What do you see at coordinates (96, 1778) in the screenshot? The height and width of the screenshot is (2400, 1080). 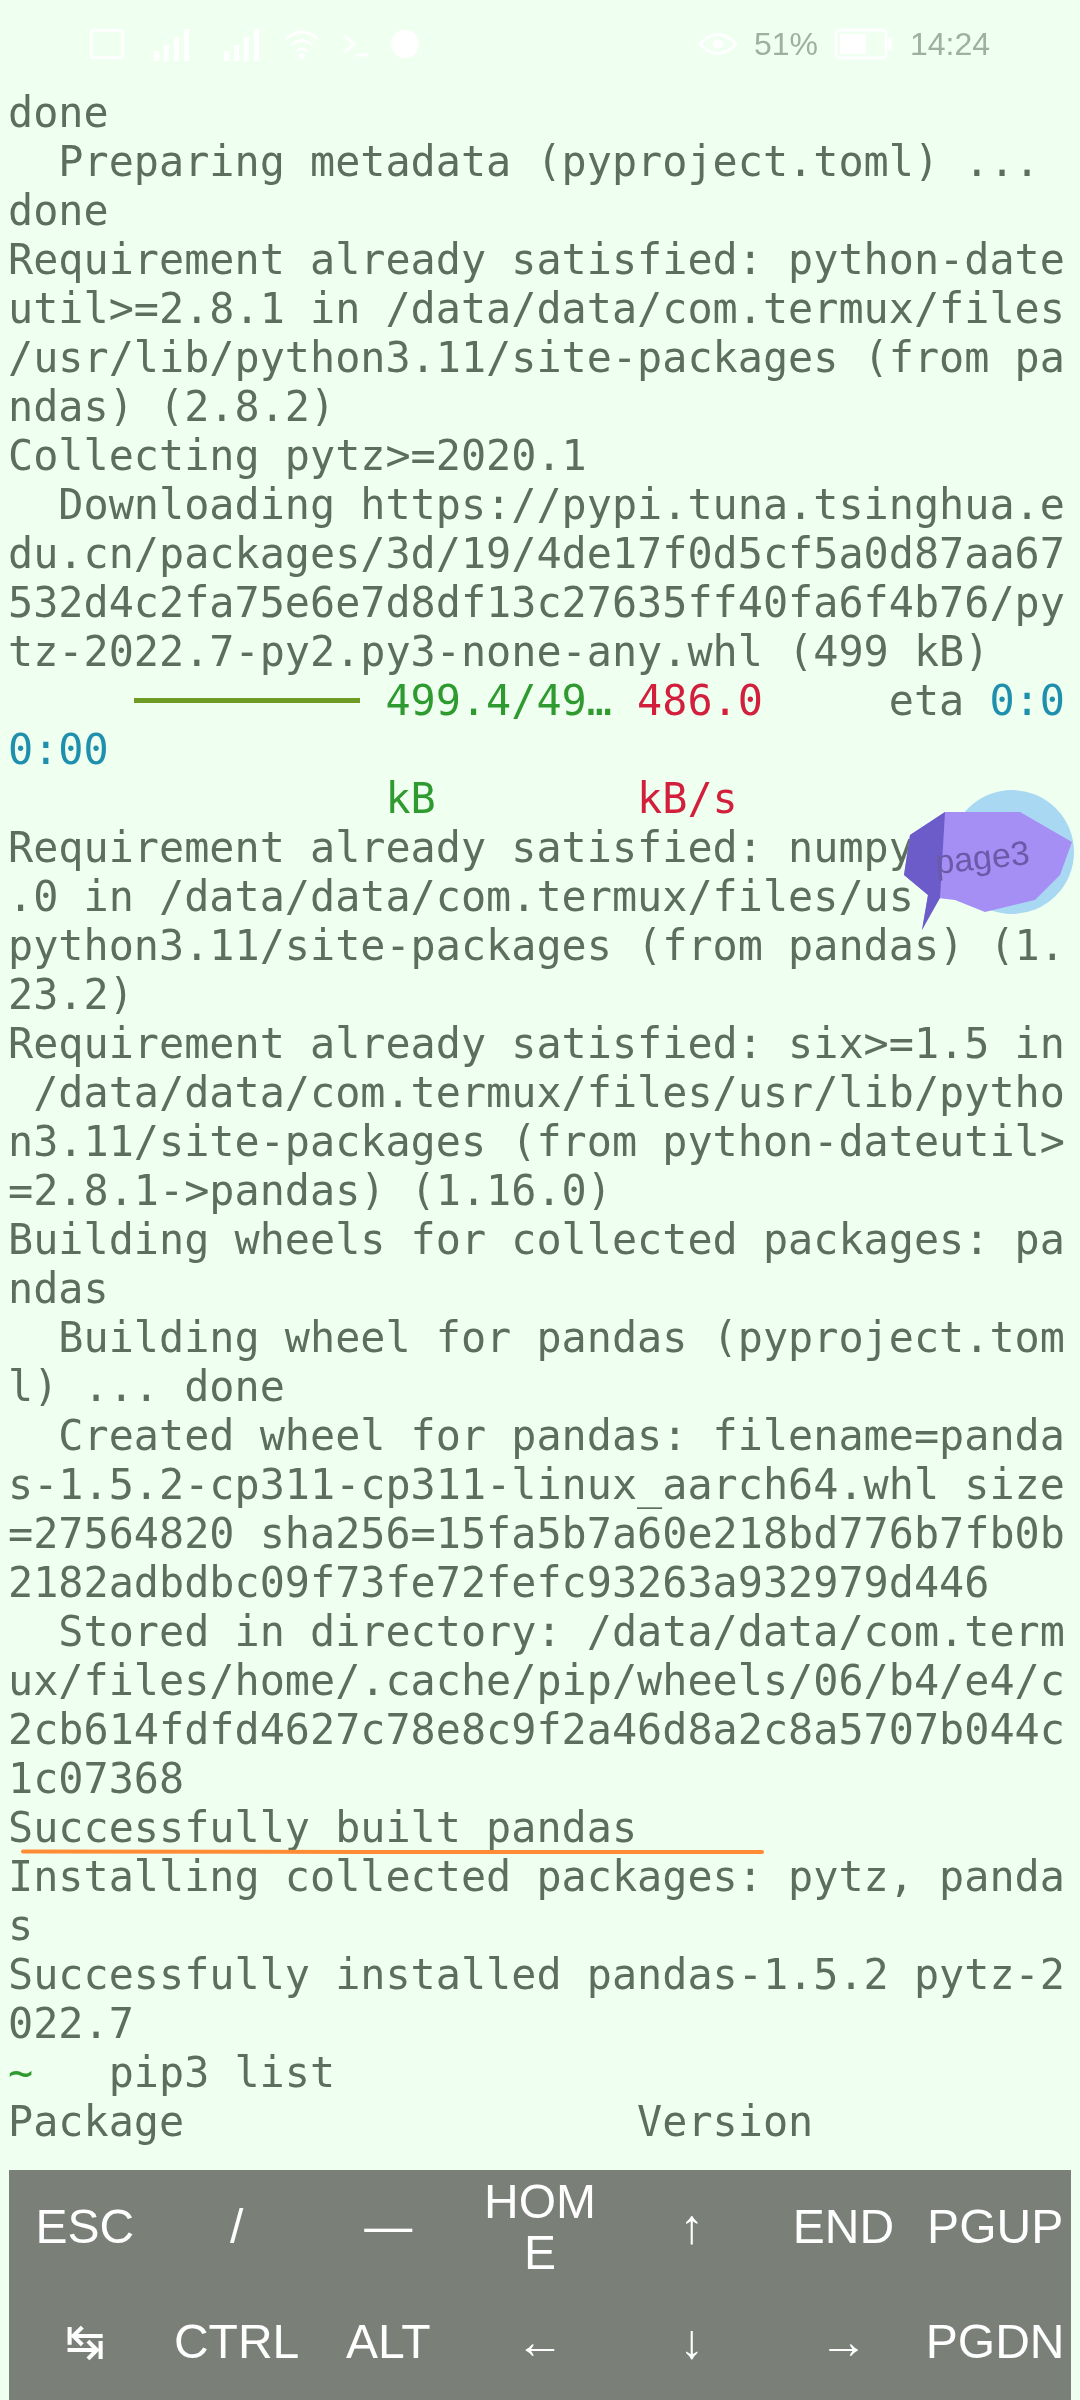 I see `terminal-text: 1c07368` at bounding box center [96, 1778].